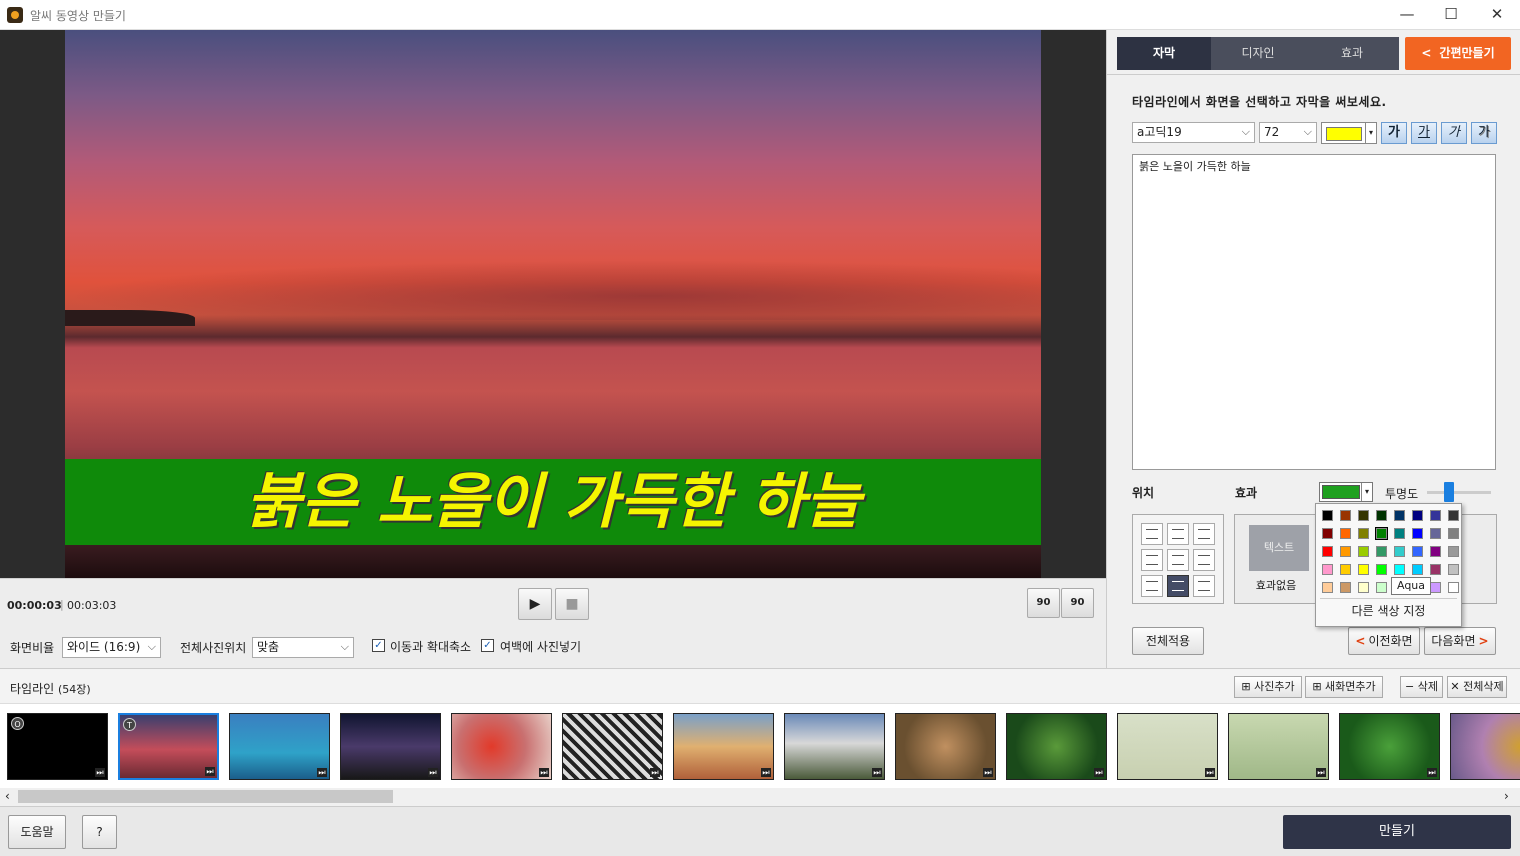  Describe the element at coordinates (1164, 53) in the screenshot. I see `tab-caption: 자막` at that location.